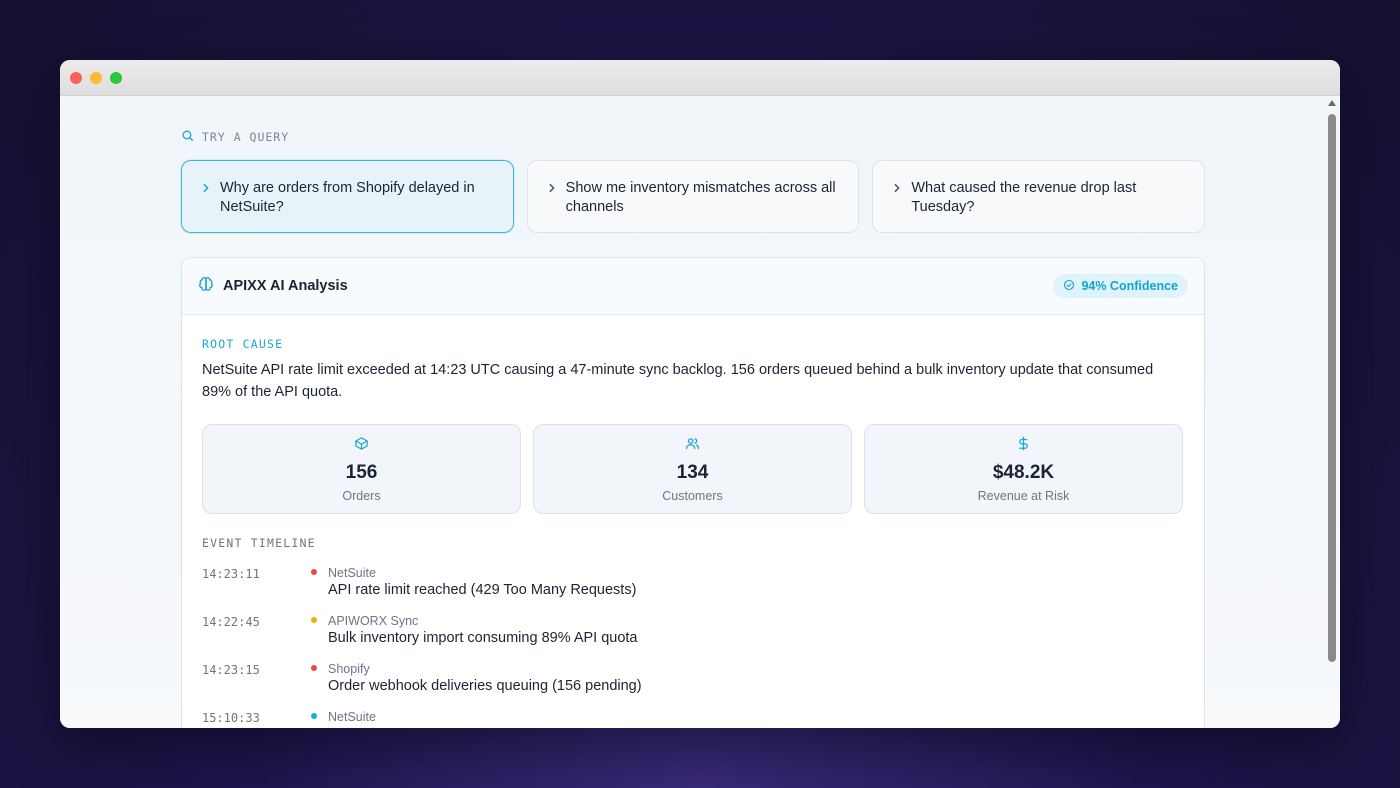 This screenshot has height=788, width=1400. Describe the element at coordinates (187, 137) in the screenshot. I see `search-icon` at that location.